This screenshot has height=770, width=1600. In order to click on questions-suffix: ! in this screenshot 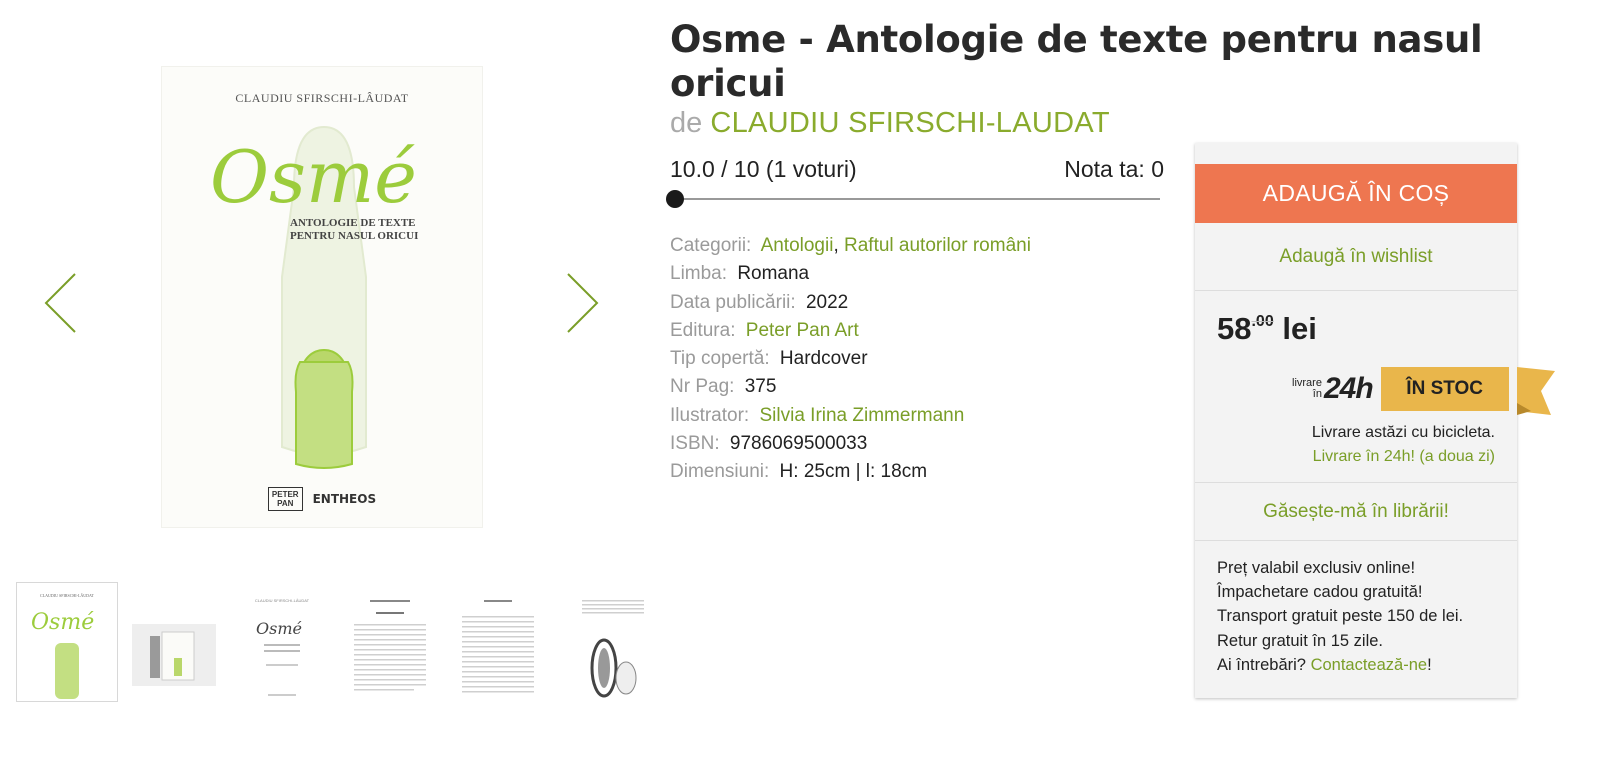, I will do `click(1429, 664)`.